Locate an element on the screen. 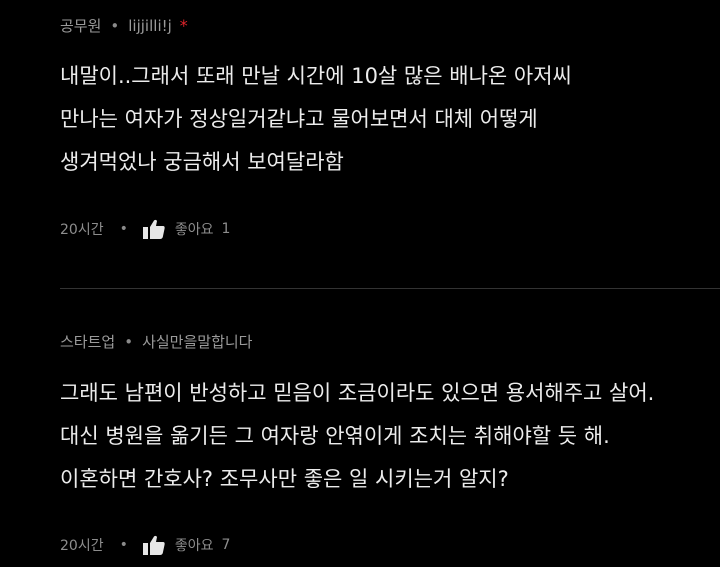  like-button: 좋아요 7 is located at coordinates (186, 545).